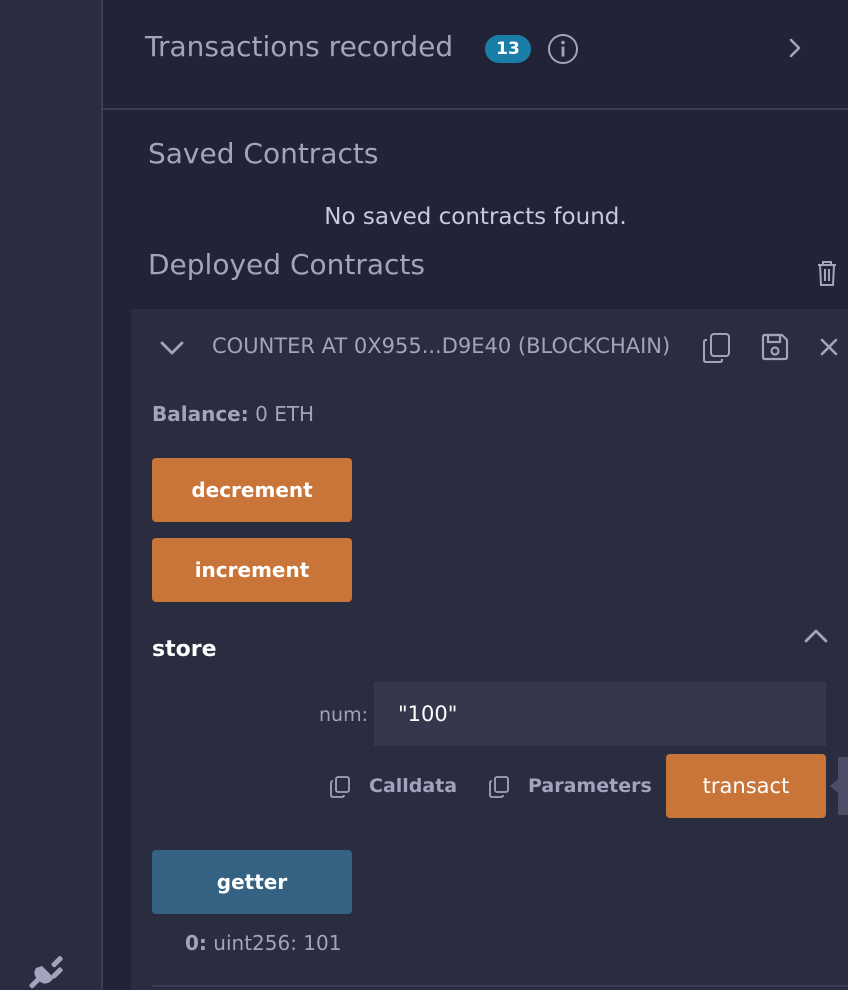 The image size is (848, 990). What do you see at coordinates (590, 786) in the screenshot?
I see `parameters-link: Parameters` at bounding box center [590, 786].